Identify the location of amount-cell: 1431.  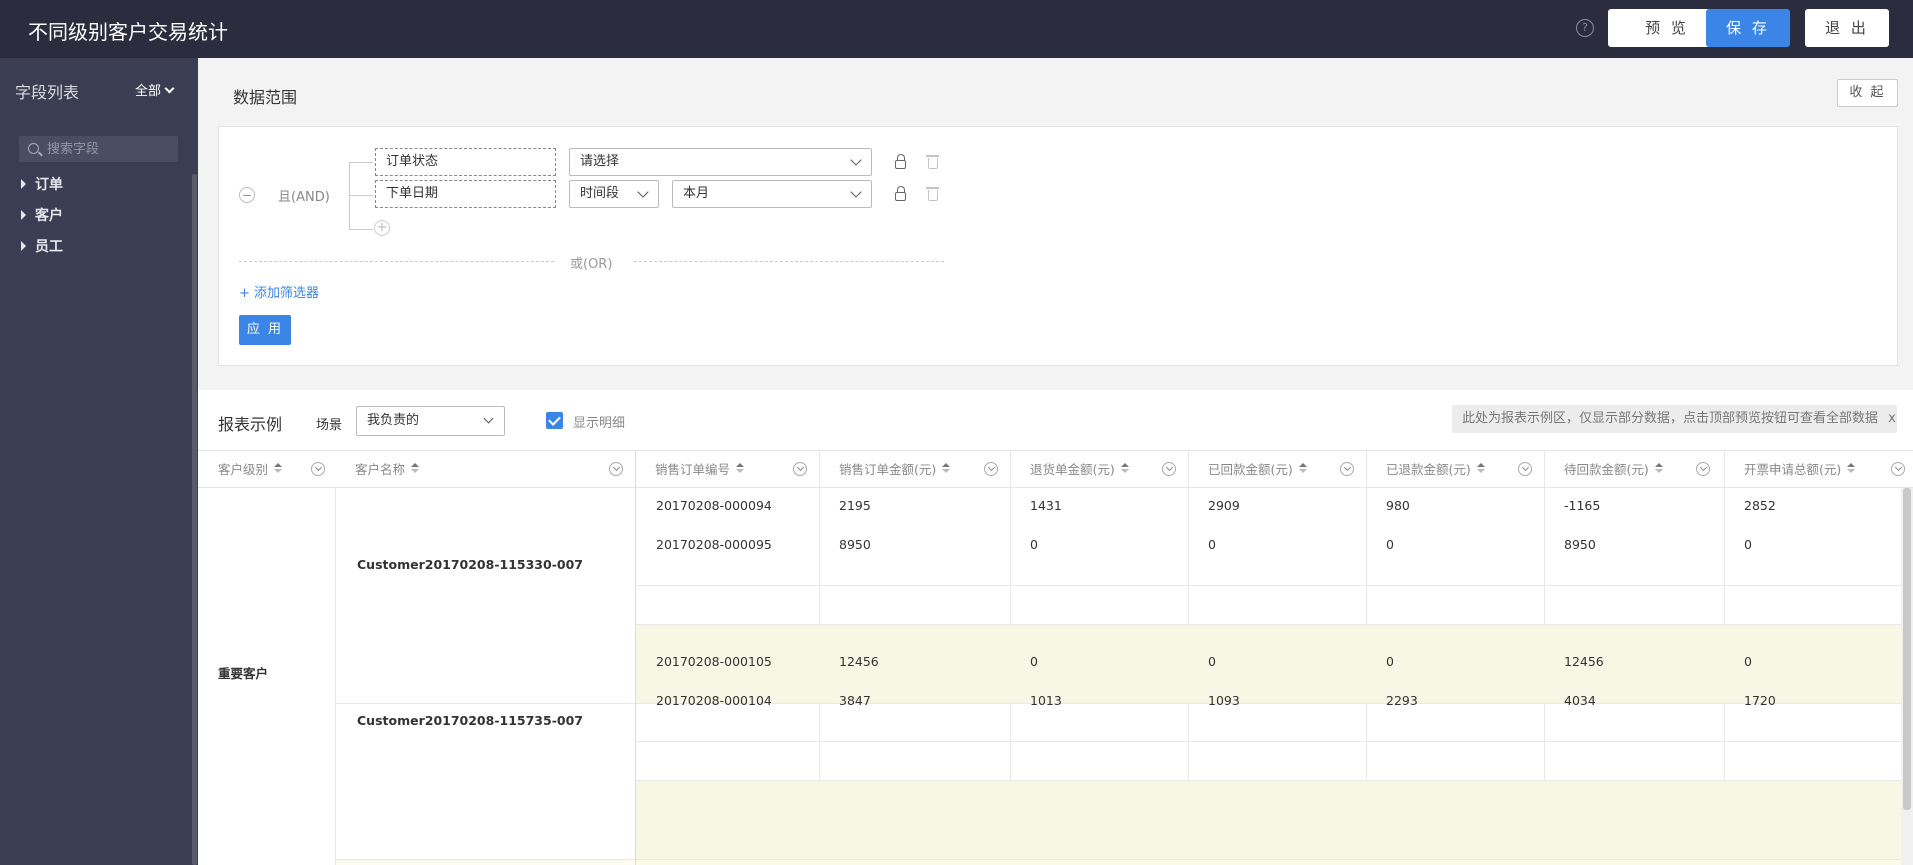
(1046, 505).